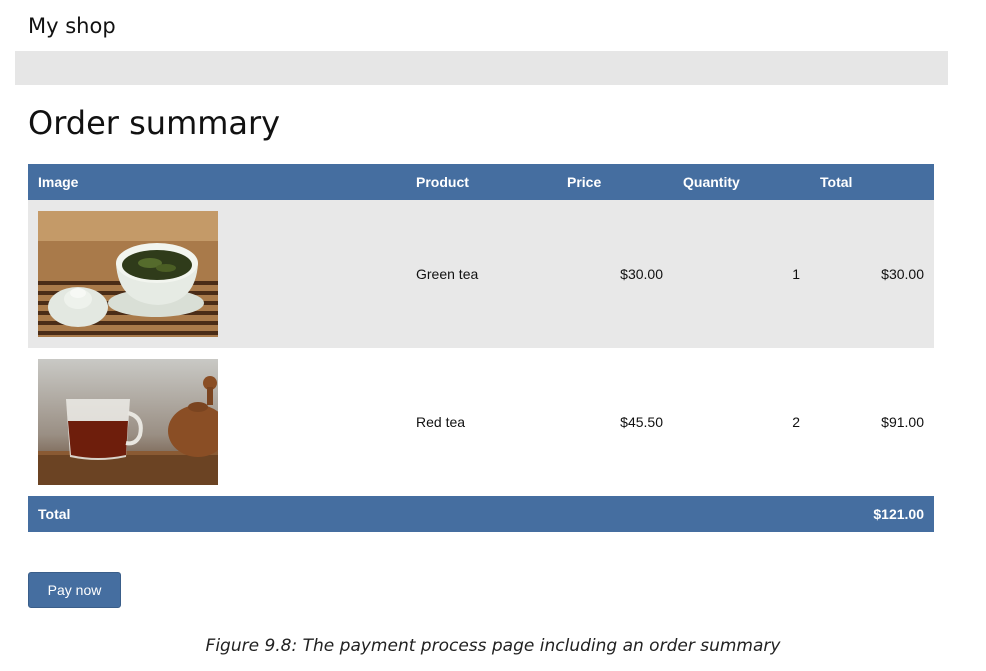  I want to click on nav-bar, so click(481, 68).